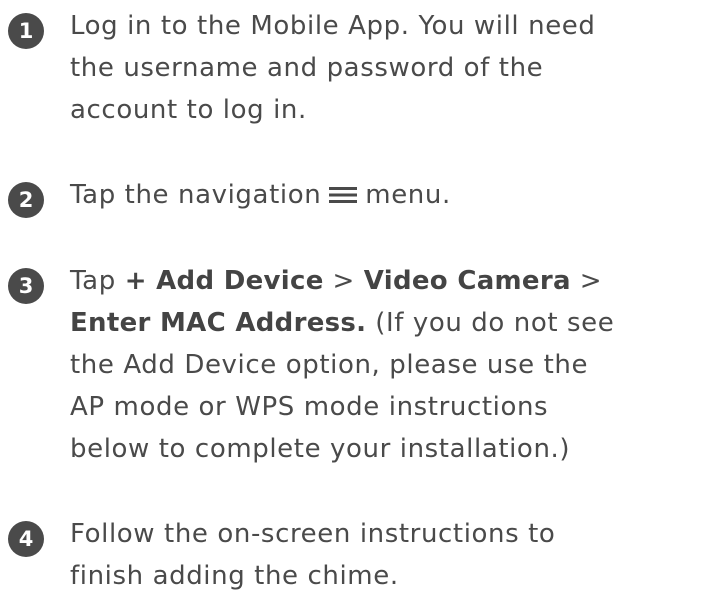  I want to click on step-text-line: AP mode or WPS mode instructions, so click(309, 407).